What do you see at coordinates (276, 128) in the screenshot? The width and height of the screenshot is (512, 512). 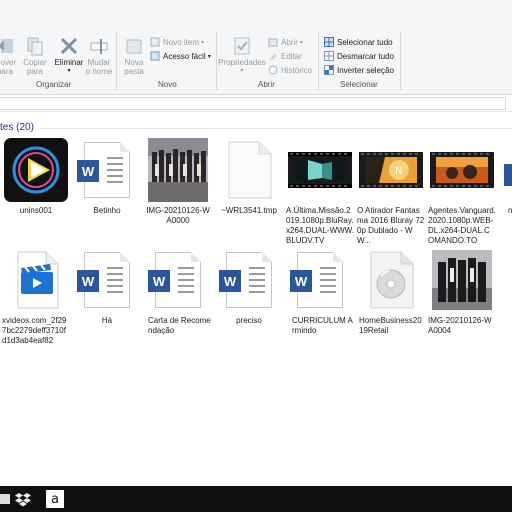 I see `section-divider` at bounding box center [276, 128].